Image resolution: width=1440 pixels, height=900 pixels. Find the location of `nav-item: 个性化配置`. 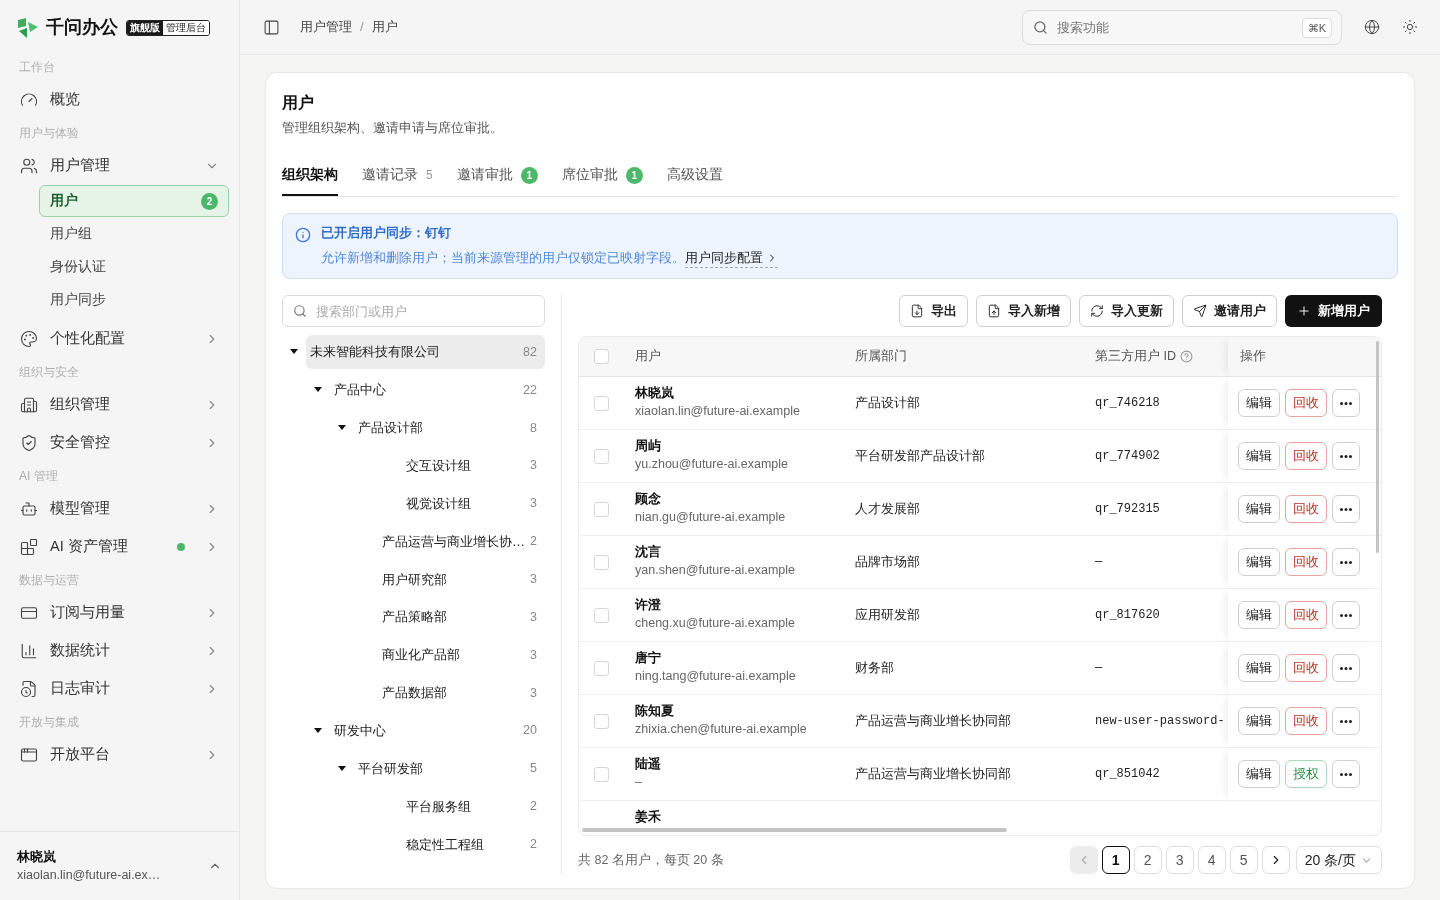

nav-item: 个性化配置 is located at coordinates (119, 339).